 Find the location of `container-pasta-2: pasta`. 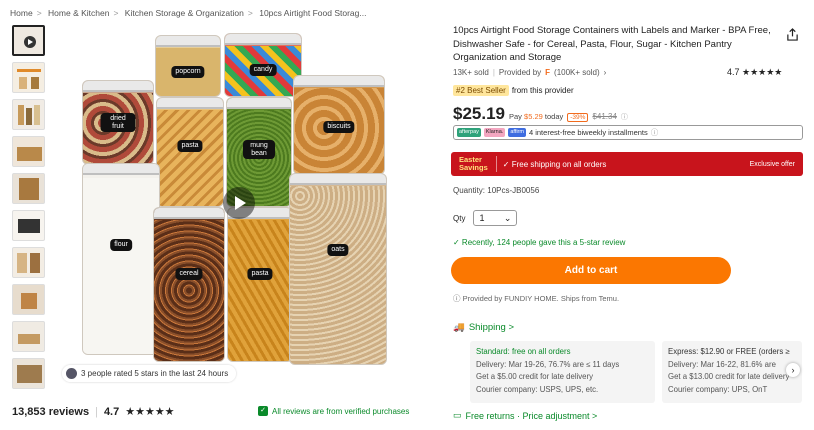

container-pasta-2: pasta is located at coordinates (260, 284).